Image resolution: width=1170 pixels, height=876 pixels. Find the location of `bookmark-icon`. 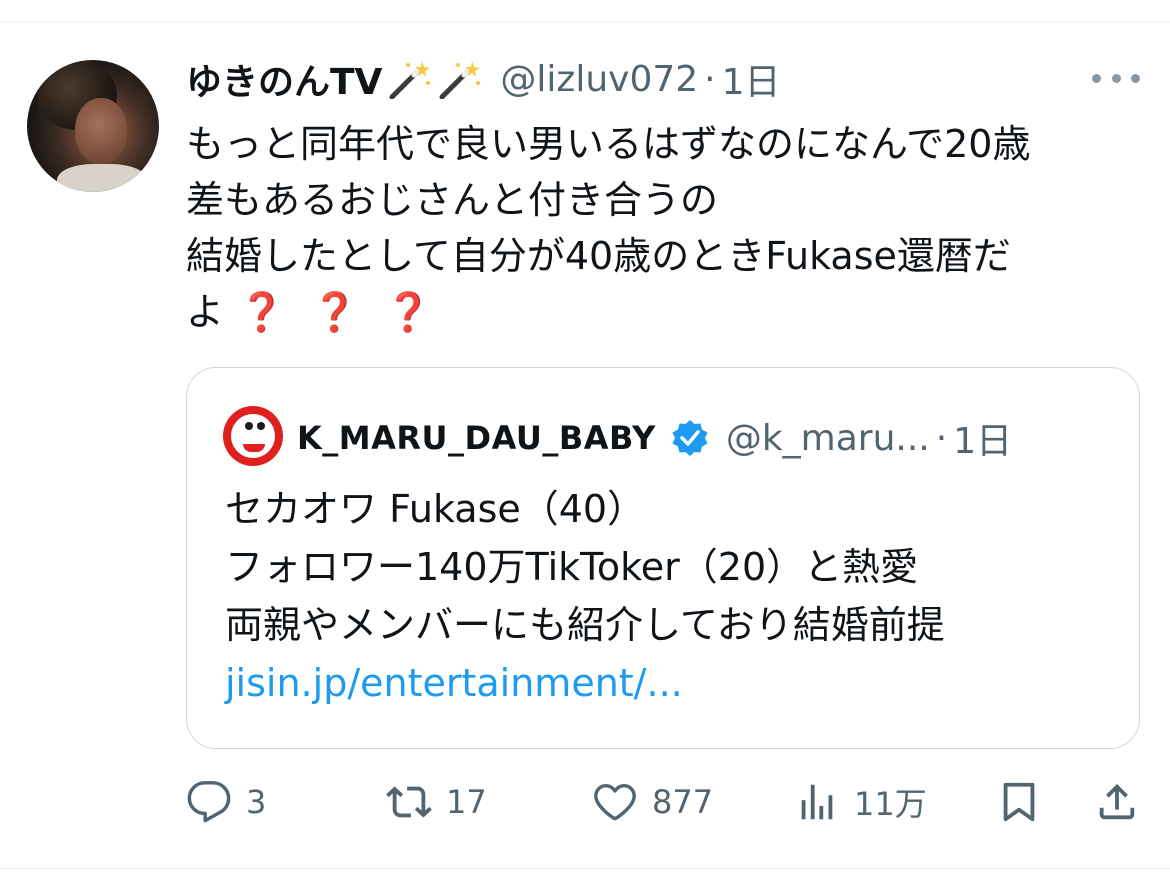

bookmark-icon is located at coordinates (1019, 802).